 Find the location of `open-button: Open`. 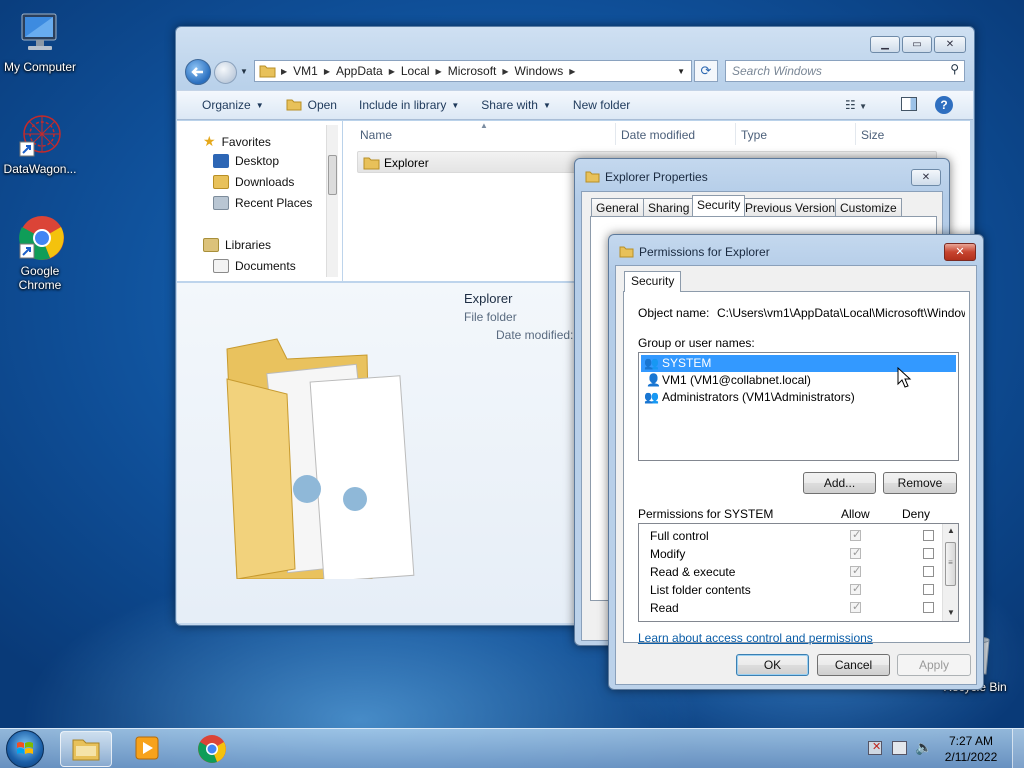

open-button: Open is located at coordinates (311, 105).